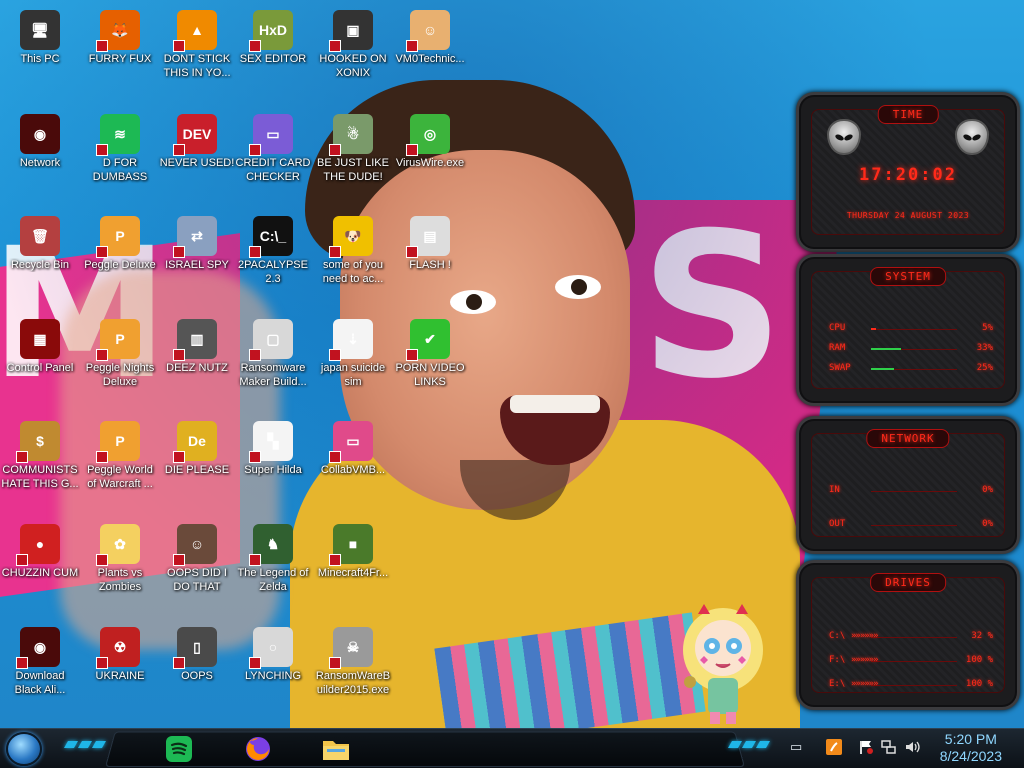 The image size is (1024, 768). I want to click on desktop-icon: ◎ VirusWire.exe, so click(430, 139).